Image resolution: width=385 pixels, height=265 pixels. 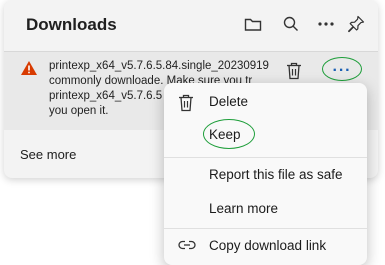 What do you see at coordinates (253, 24) in the screenshot?
I see `folder-icon` at bounding box center [253, 24].